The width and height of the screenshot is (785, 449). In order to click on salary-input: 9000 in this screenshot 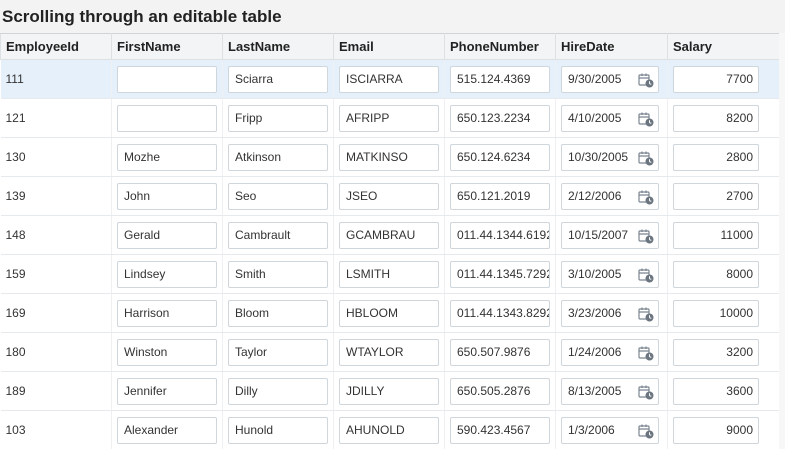, I will do `click(716, 430)`.